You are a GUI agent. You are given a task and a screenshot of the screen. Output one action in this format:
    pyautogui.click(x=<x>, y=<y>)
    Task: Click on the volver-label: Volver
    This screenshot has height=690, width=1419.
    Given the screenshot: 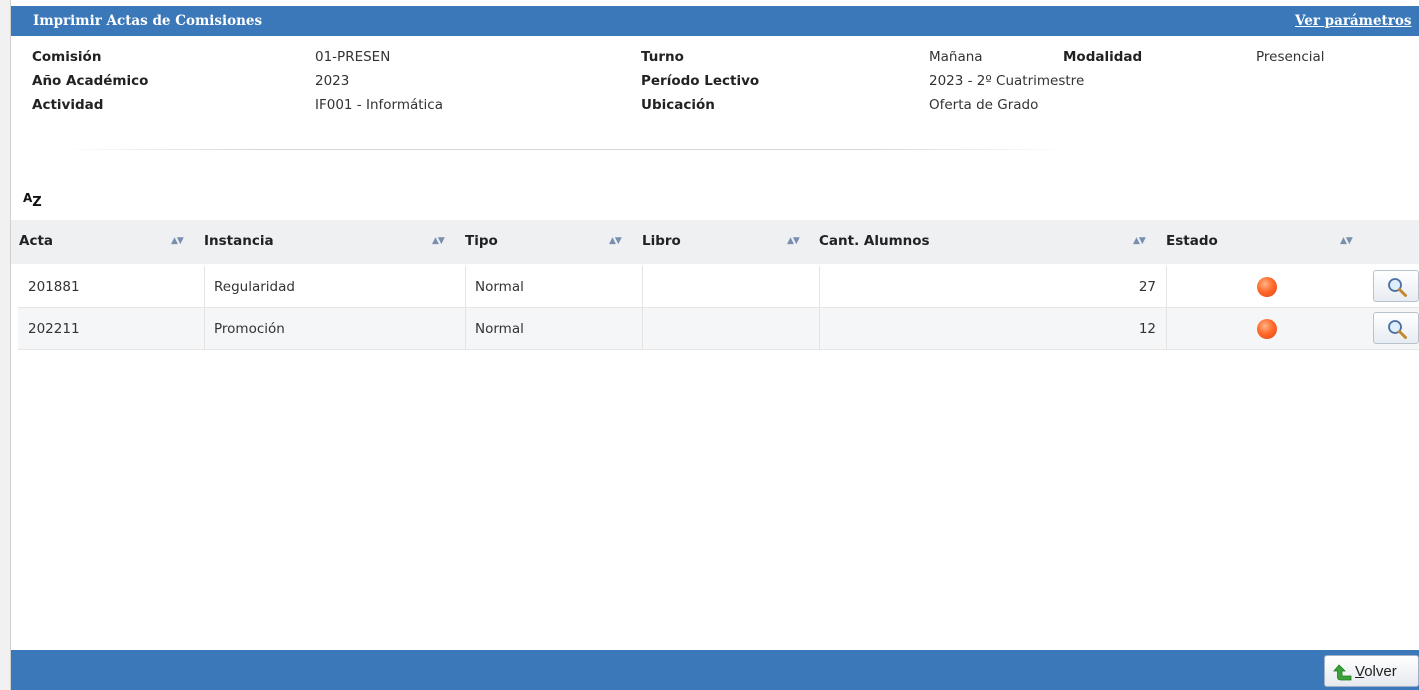 What is the action you would take?
    pyautogui.click(x=1376, y=671)
    